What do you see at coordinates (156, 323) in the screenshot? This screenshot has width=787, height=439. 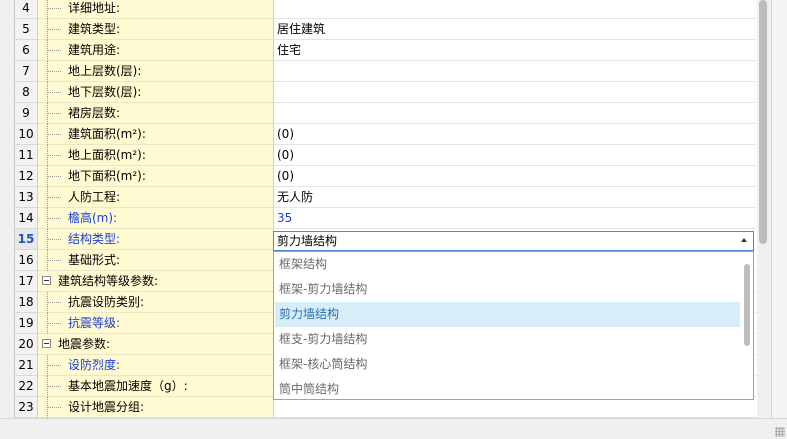 I see `property-name-cell: 抗震等级:` at bounding box center [156, 323].